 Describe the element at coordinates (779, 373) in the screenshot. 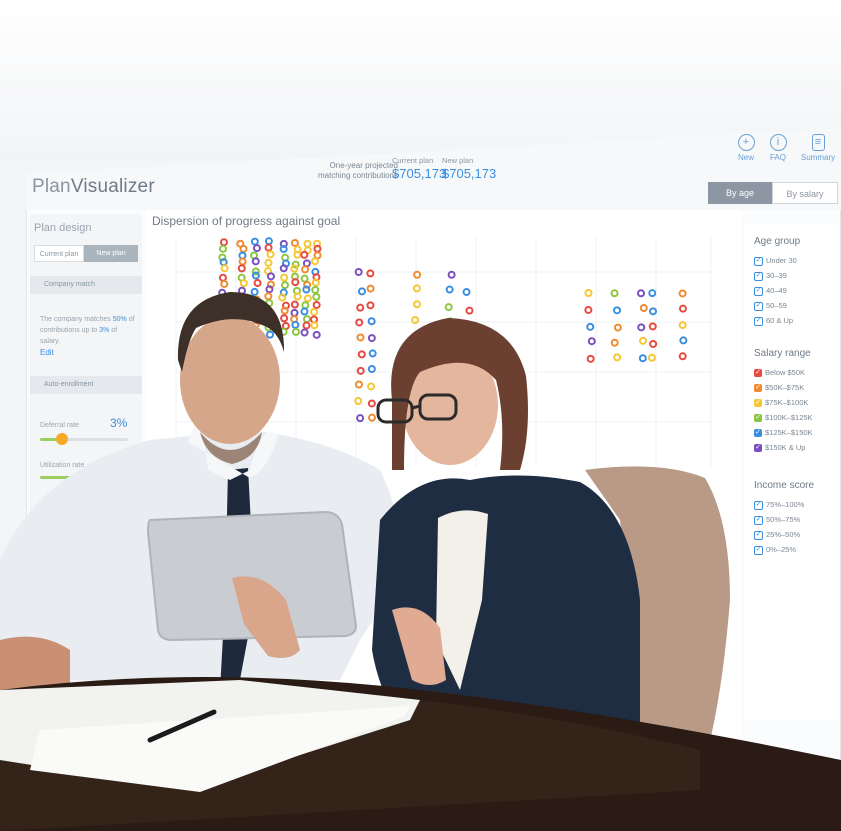

I see `salary-filter-below-50k: ✓ Below $50K` at that location.